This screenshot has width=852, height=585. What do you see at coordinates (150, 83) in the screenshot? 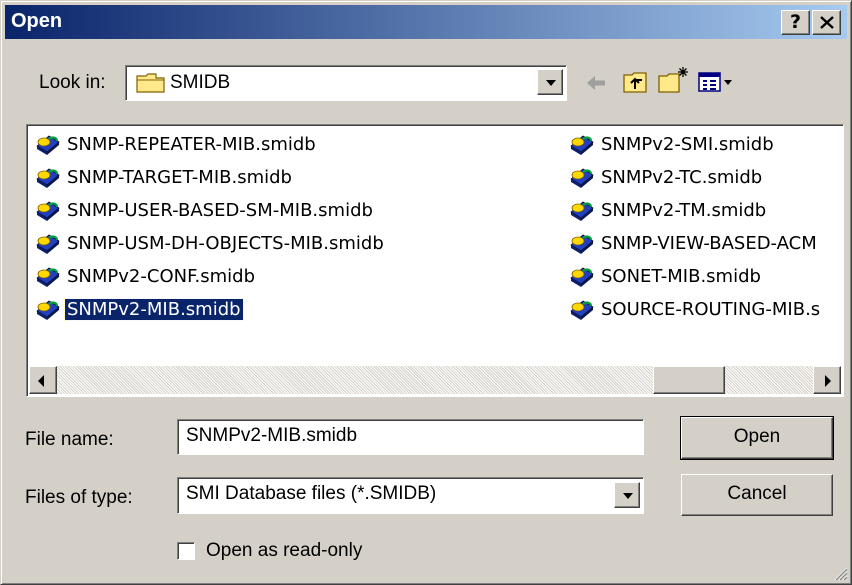
I see `folder-icon` at bounding box center [150, 83].